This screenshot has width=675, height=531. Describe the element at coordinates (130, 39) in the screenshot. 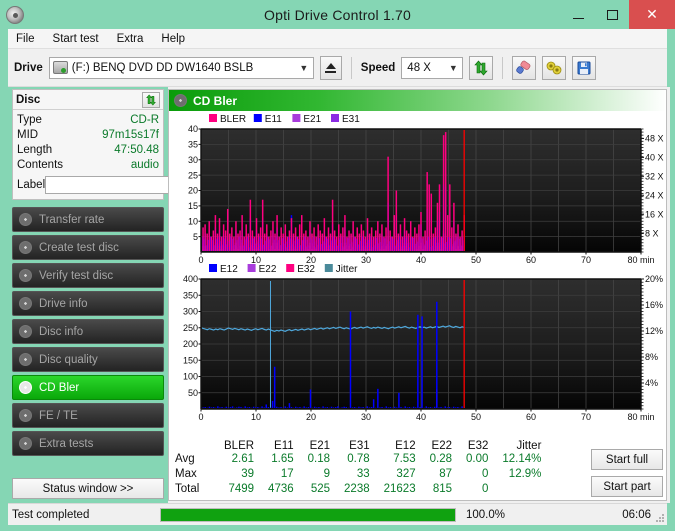

I see `menu-extra: Extra` at that location.